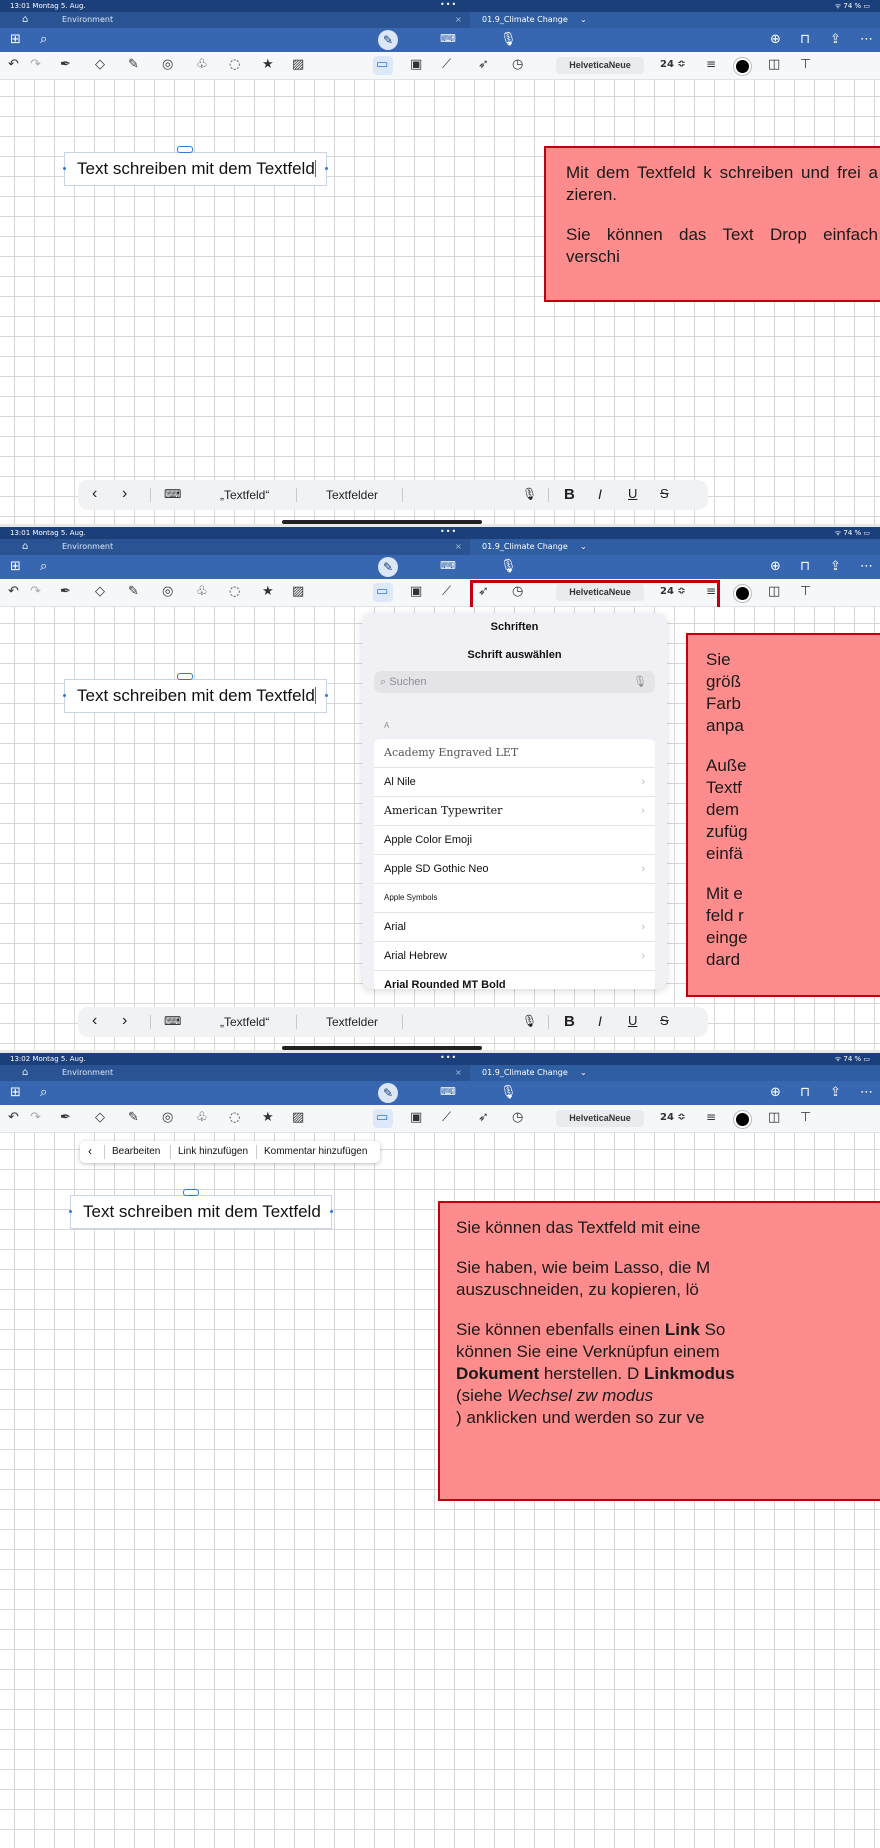 Image resolution: width=880 pixels, height=1848 pixels. Describe the element at coordinates (382, 591) in the screenshot. I see `textbox-icon: ▭` at that location.